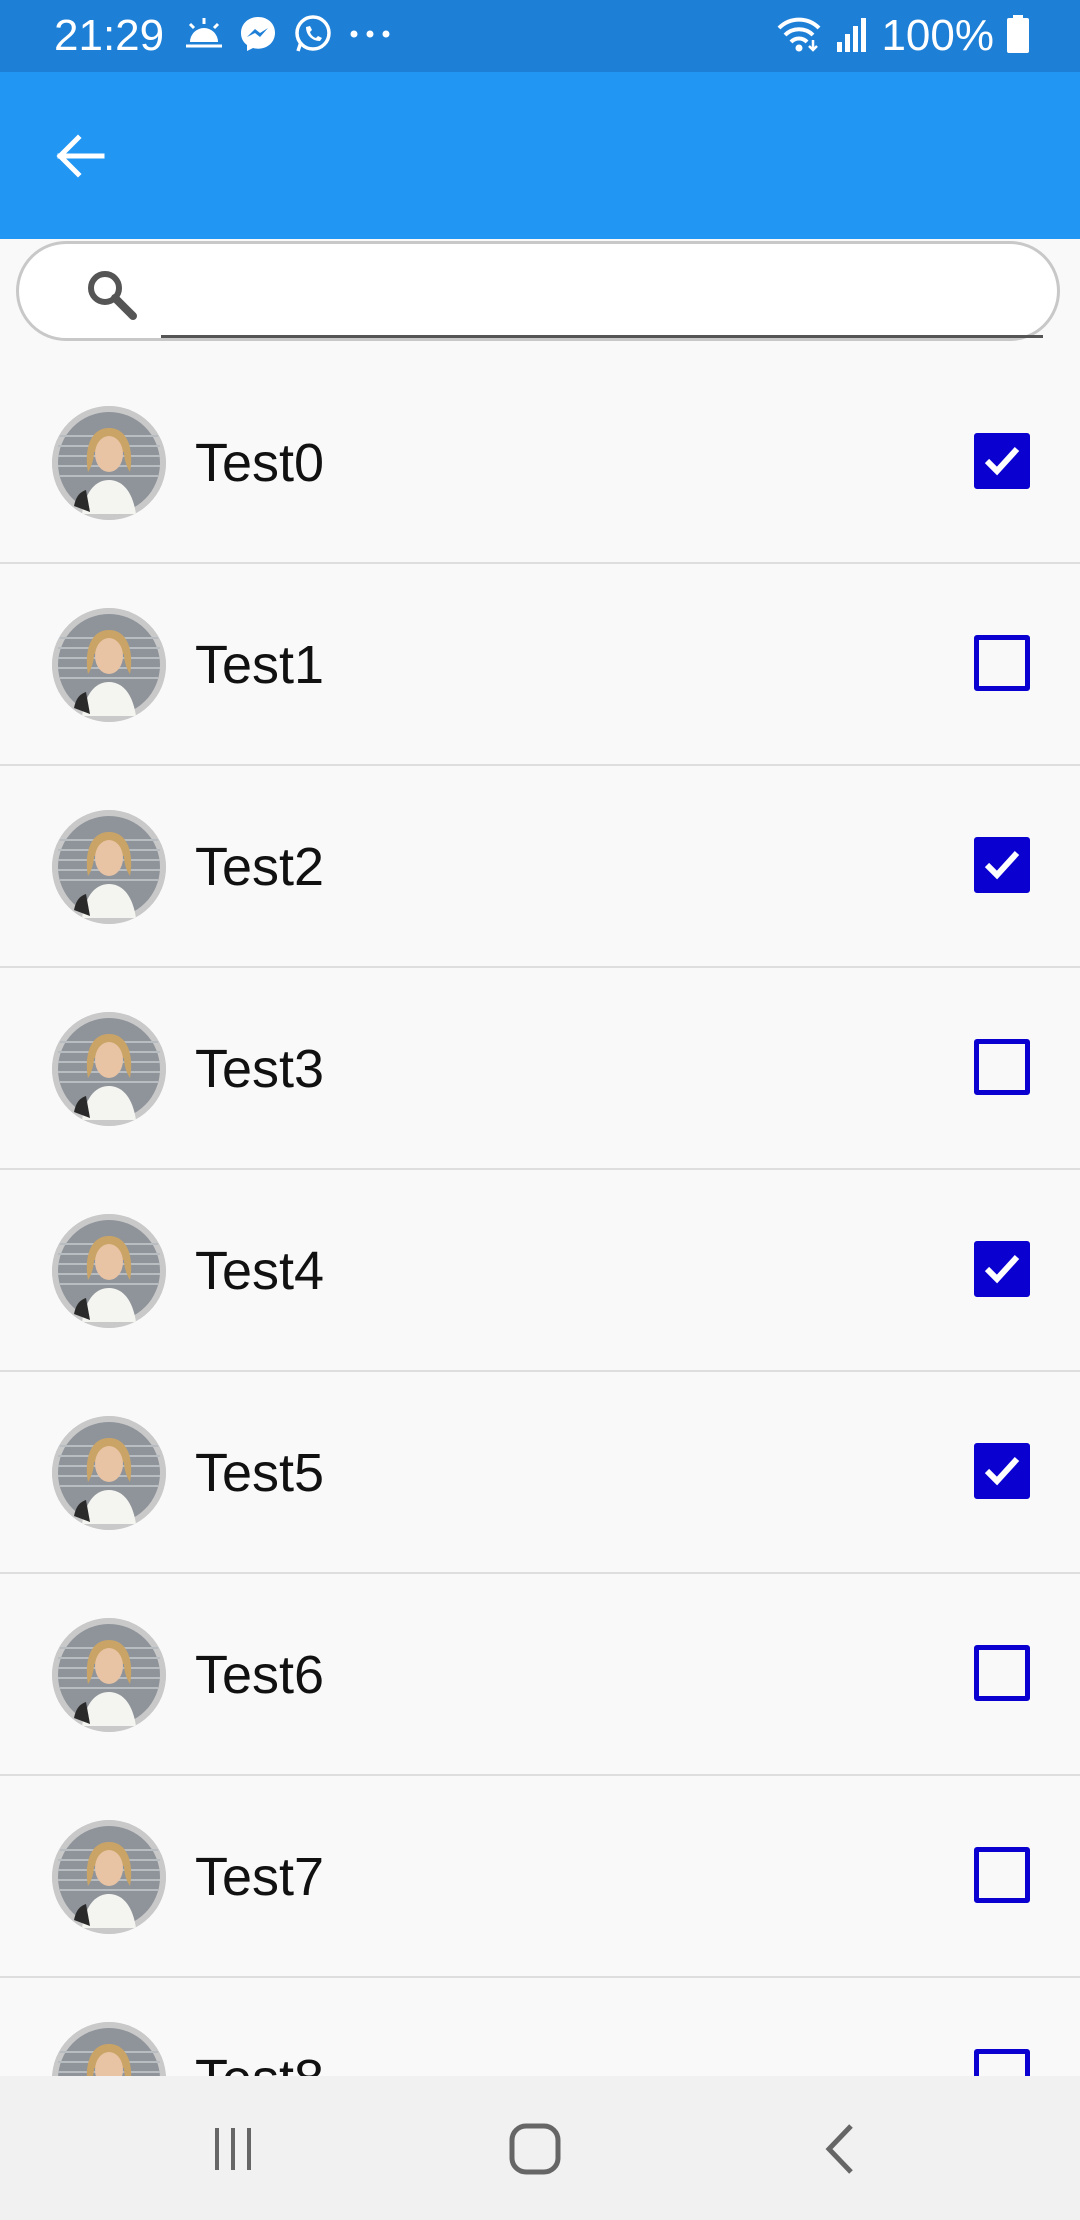 Image resolution: width=1080 pixels, height=2220 pixels. I want to click on back-icon, so click(840, 2151).